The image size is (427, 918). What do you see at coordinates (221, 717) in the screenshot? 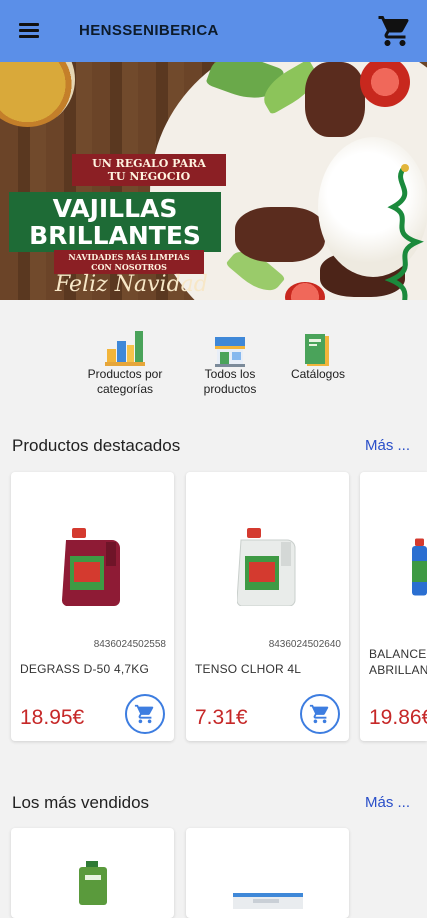
I see `product-price: 7.31€` at bounding box center [221, 717].